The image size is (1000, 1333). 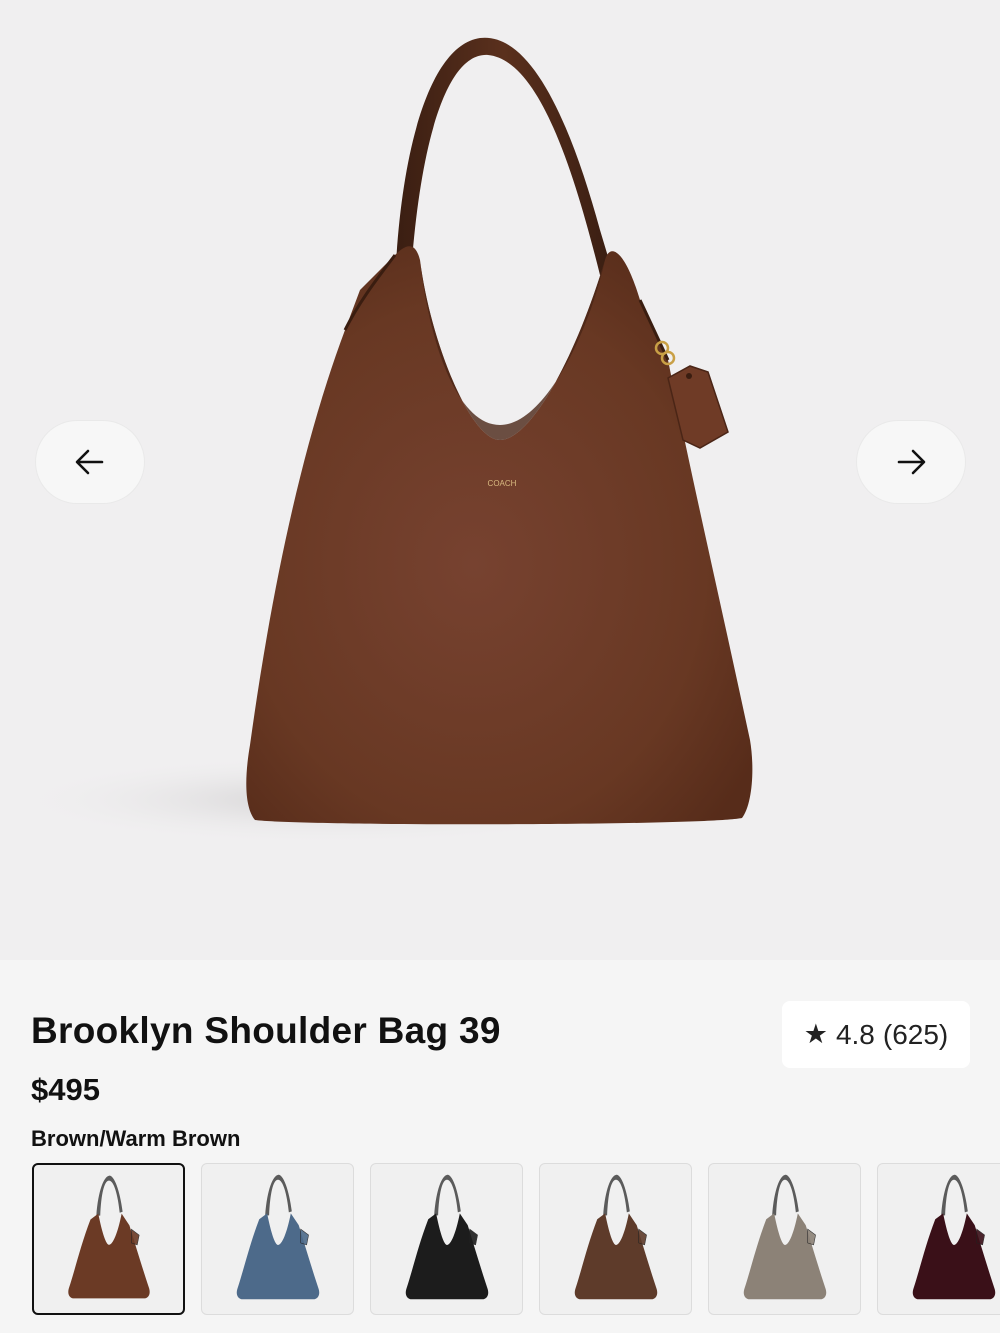 I want to click on bag-logo: COACH, so click(x=502, y=483).